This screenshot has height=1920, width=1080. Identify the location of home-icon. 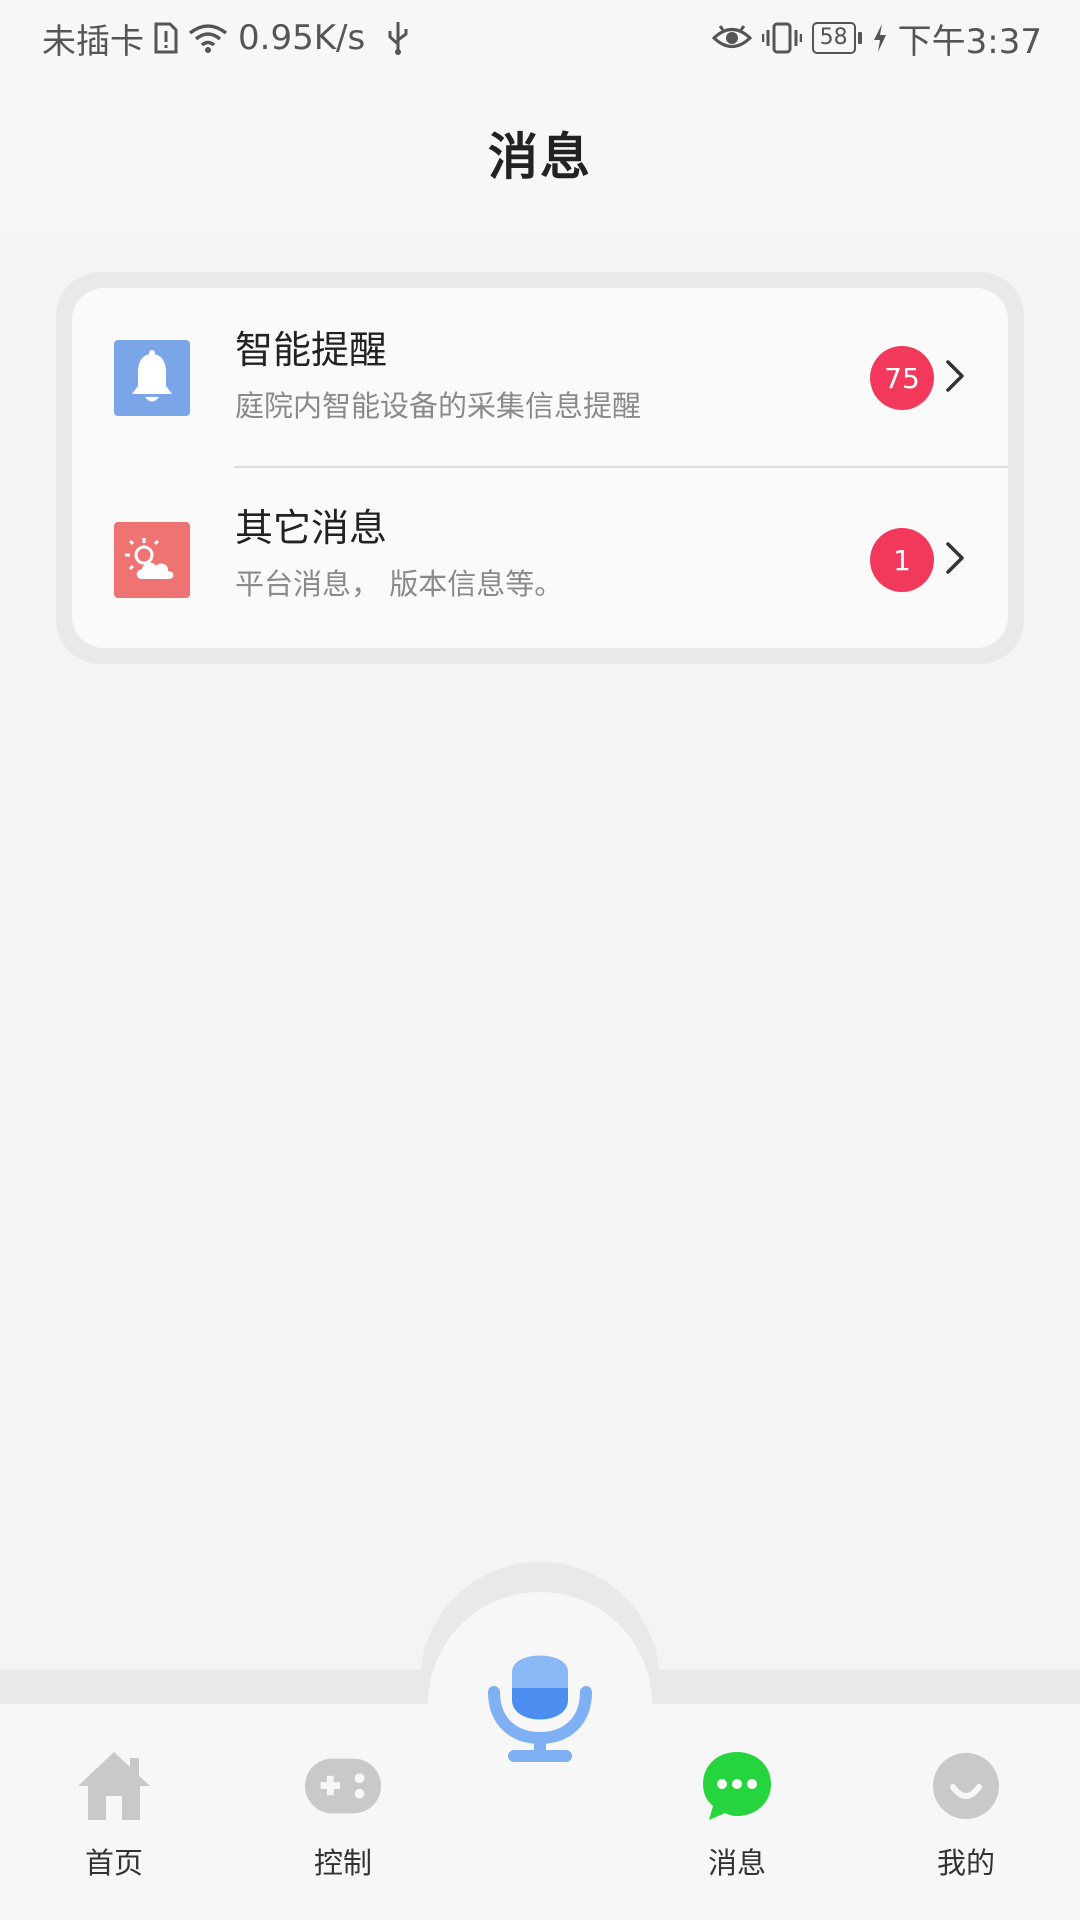
(114, 1786).